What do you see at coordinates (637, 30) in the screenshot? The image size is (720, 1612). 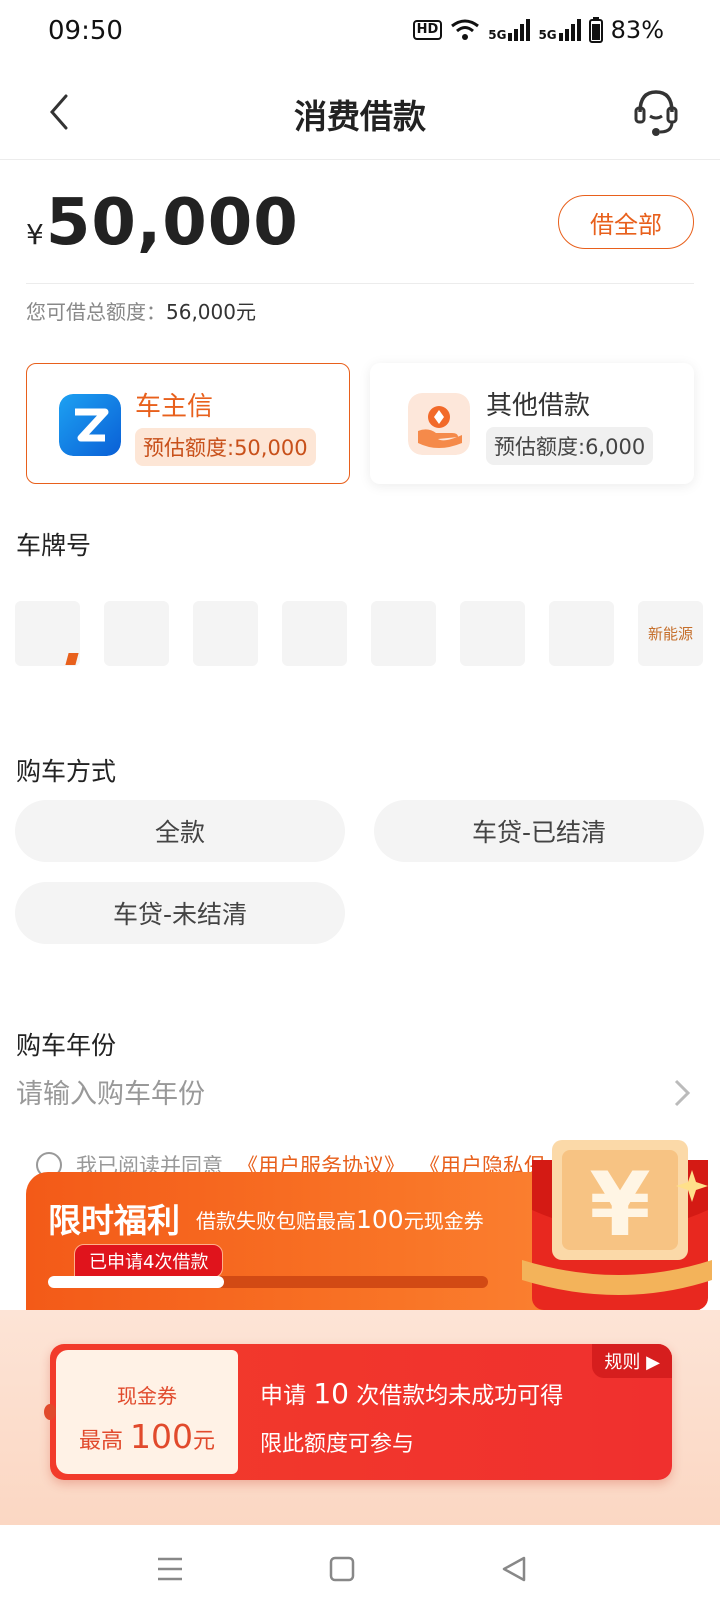 I see `battery-percent: 83%` at bounding box center [637, 30].